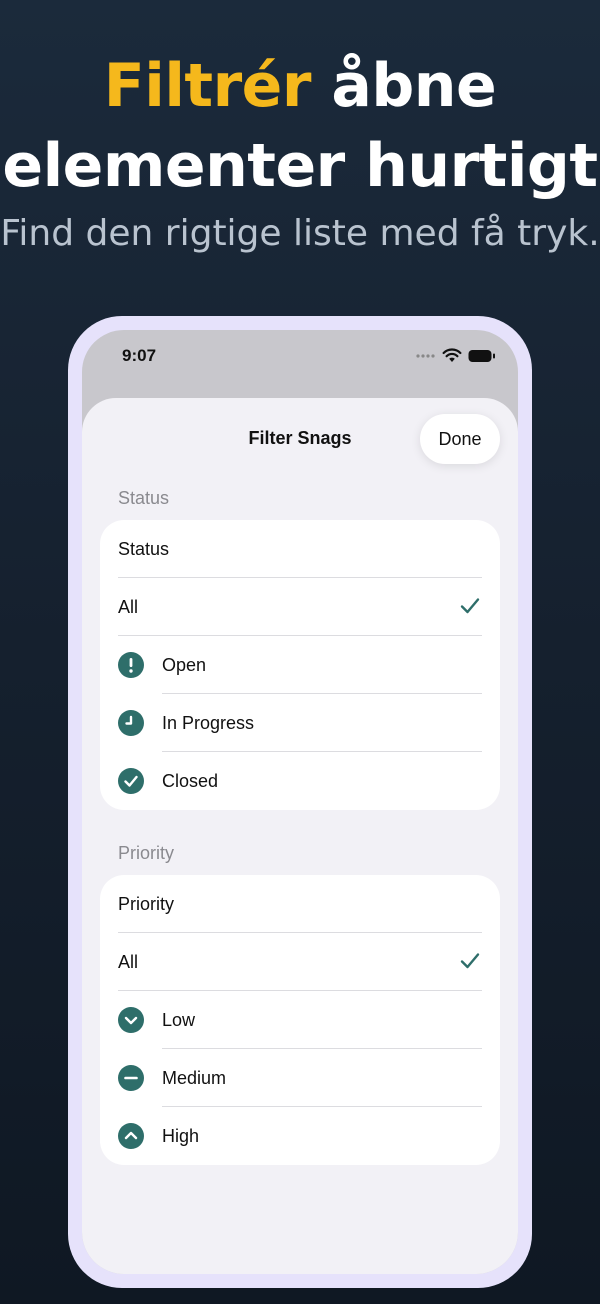  What do you see at coordinates (300, 549) in the screenshot?
I see `status-picker-row: Status` at bounding box center [300, 549].